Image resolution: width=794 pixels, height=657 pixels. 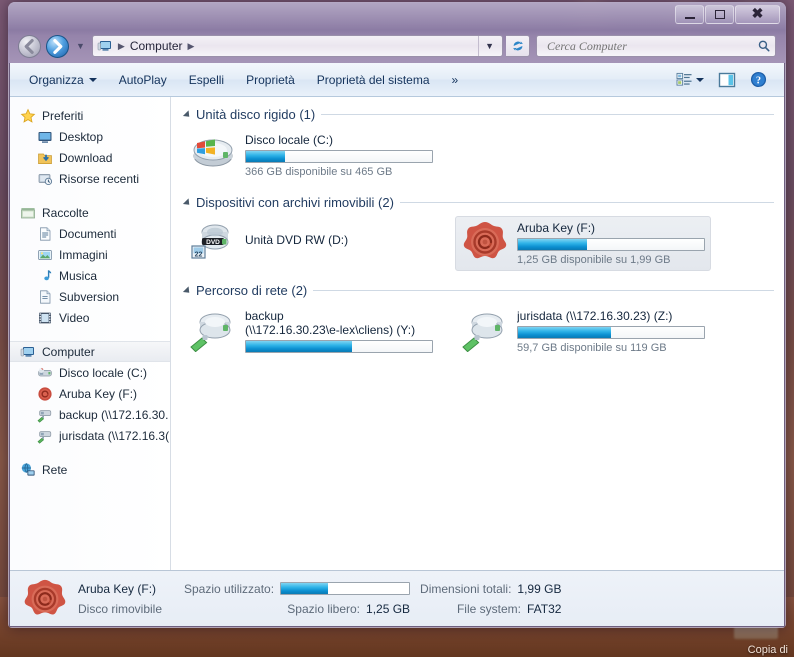 I want to click on address-bar: ▶ Computer ▶ ▼, so click(x=297, y=46).